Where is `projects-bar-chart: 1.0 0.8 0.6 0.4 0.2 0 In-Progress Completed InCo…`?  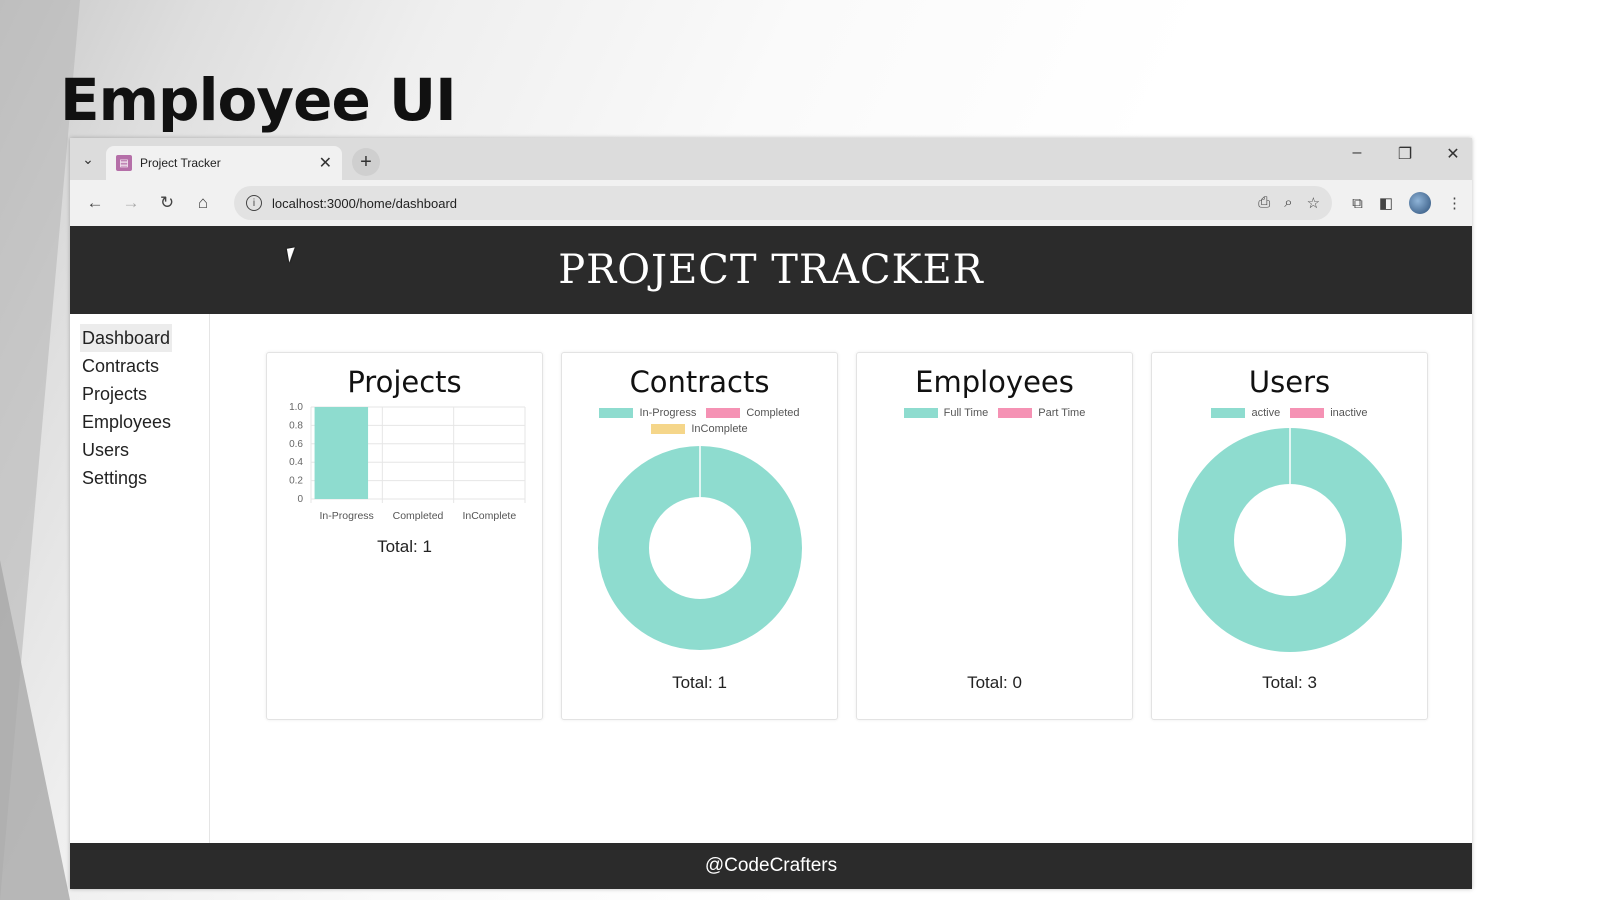 projects-bar-chart: 1.0 0.8 0.6 0.4 0.2 0 In-Progress Completed InCo… is located at coordinates (407, 462).